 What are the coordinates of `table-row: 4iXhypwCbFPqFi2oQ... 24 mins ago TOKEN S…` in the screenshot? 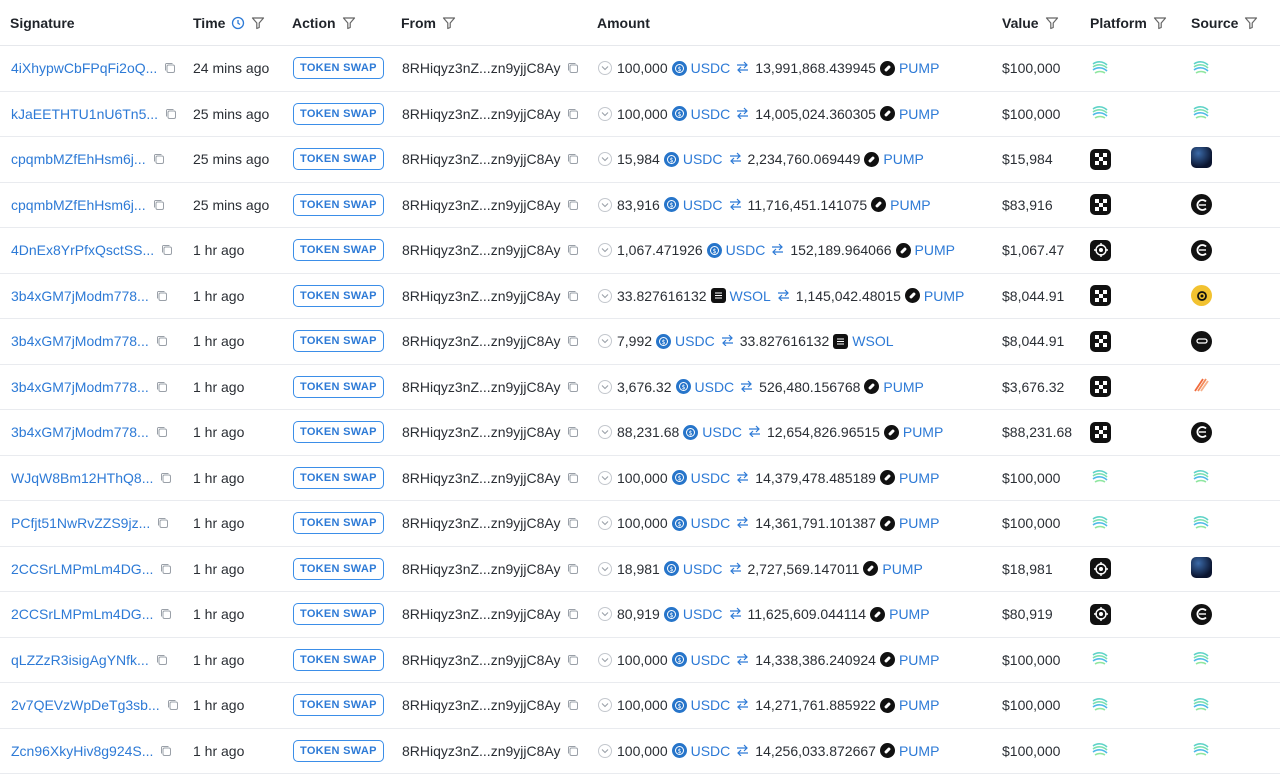 It's located at (640, 69).